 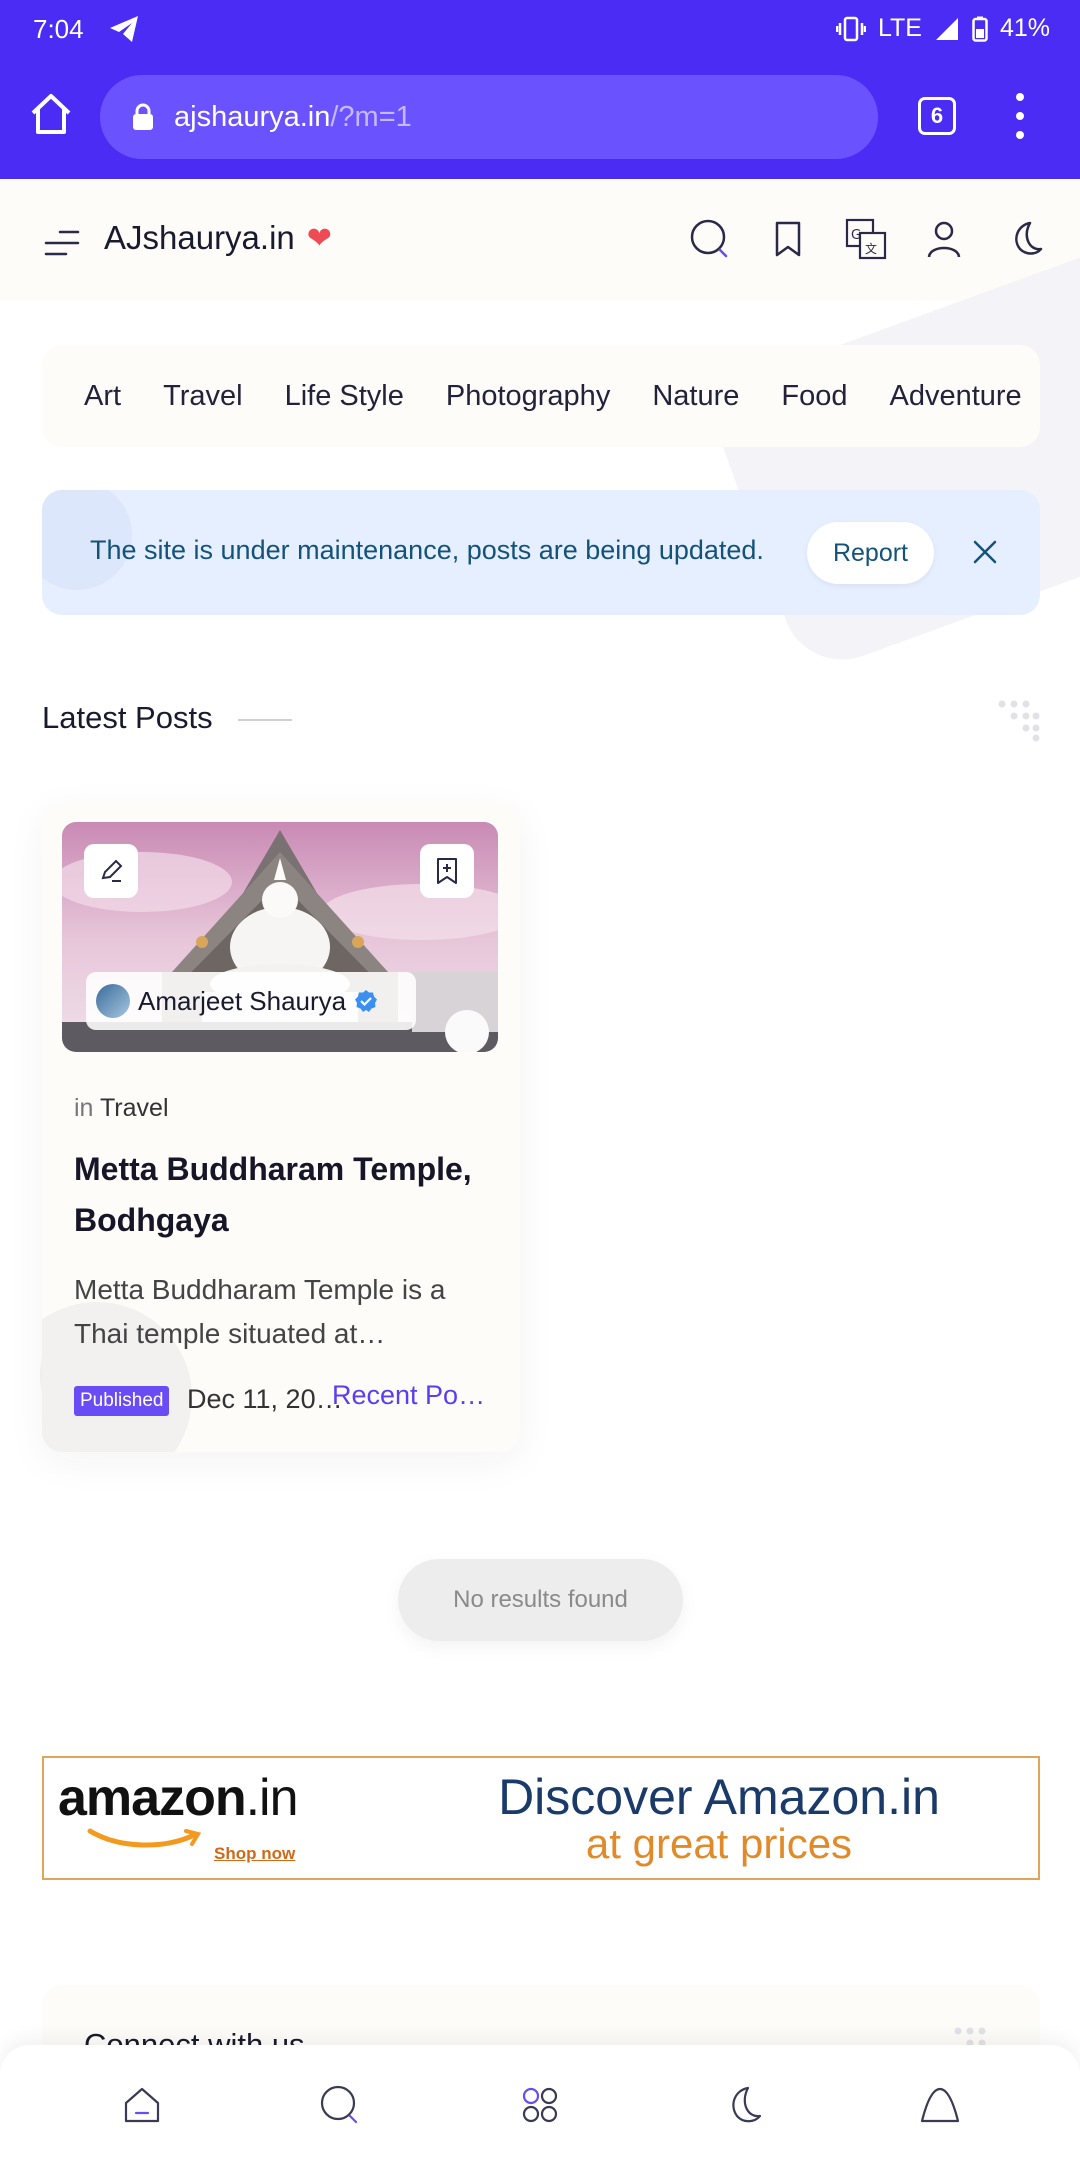 I want to click on post-category-line: in Travel, so click(x=121, y=1108).